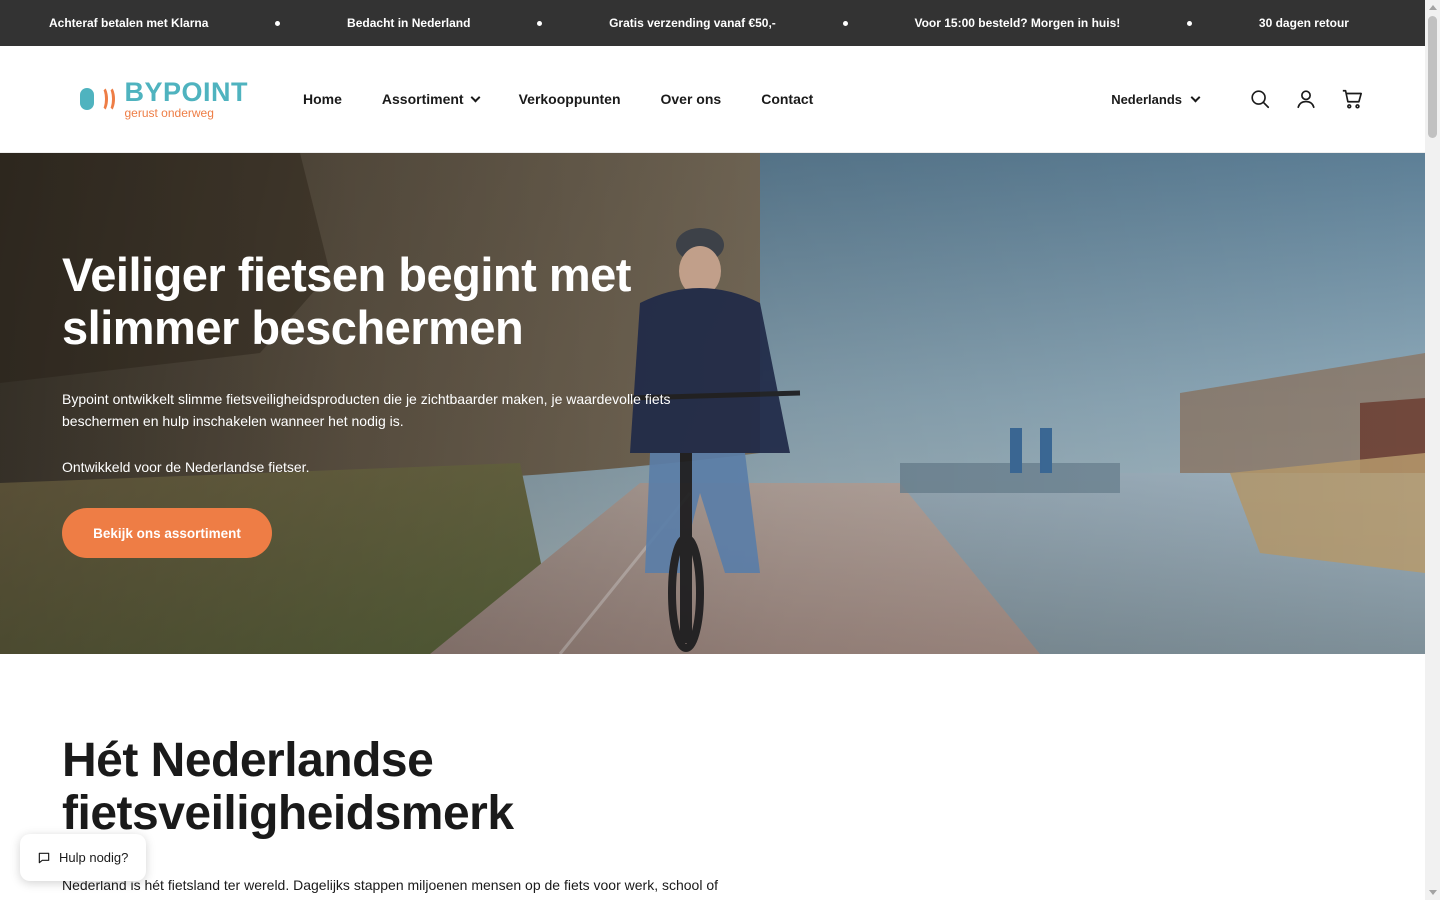 This screenshot has width=1440, height=900. I want to click on header-actions: Nederlands, so click(1237, 99).